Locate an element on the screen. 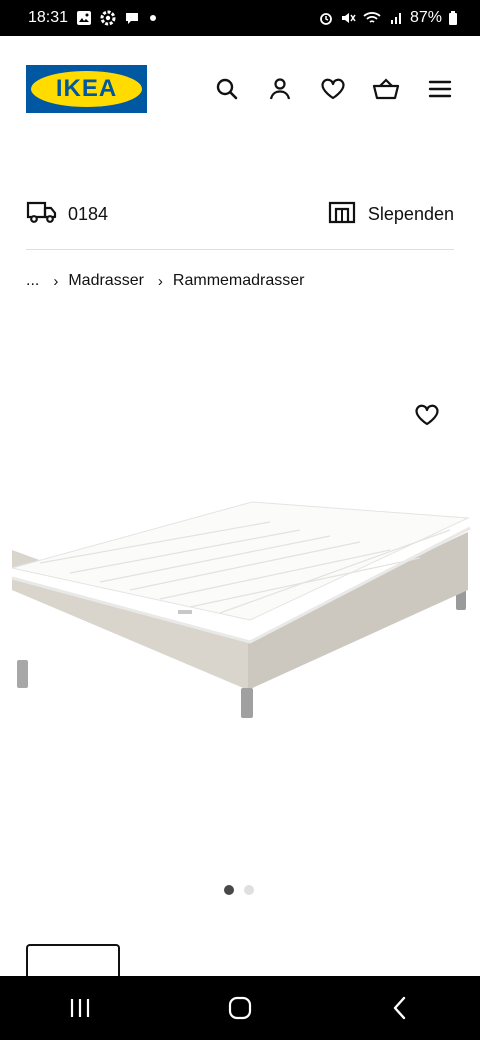 The height and width of the screenshot is (1040, 480). system-nav-bar is located at coordinates (240, 1008).